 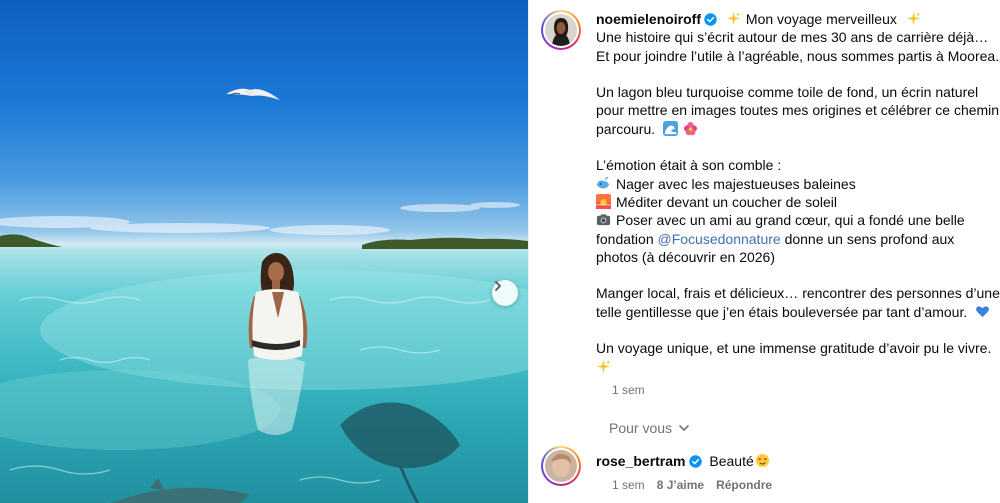 What do you see at coordinates (680, 485) in the screenshot?
I see `comment-likes-count: 8 J’aime` at bounding box center [680, 485].